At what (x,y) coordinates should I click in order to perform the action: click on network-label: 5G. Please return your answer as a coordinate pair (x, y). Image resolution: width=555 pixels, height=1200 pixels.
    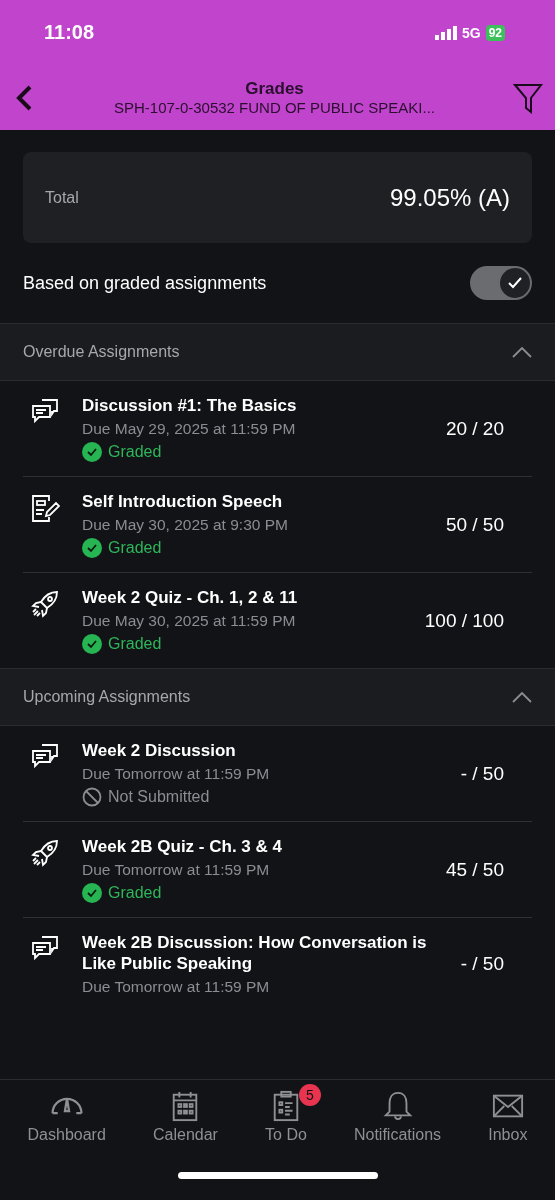
    Looking at the image, I should click on (471, 32).